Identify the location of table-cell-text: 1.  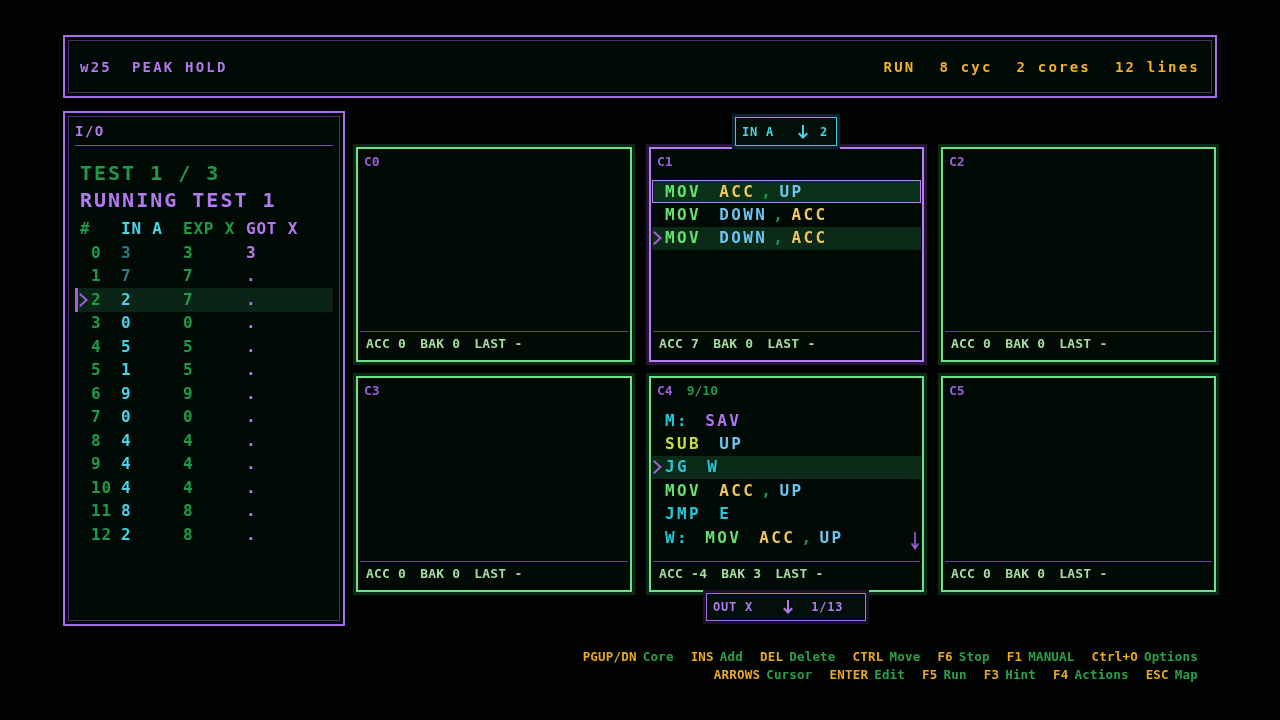
(127, 370).